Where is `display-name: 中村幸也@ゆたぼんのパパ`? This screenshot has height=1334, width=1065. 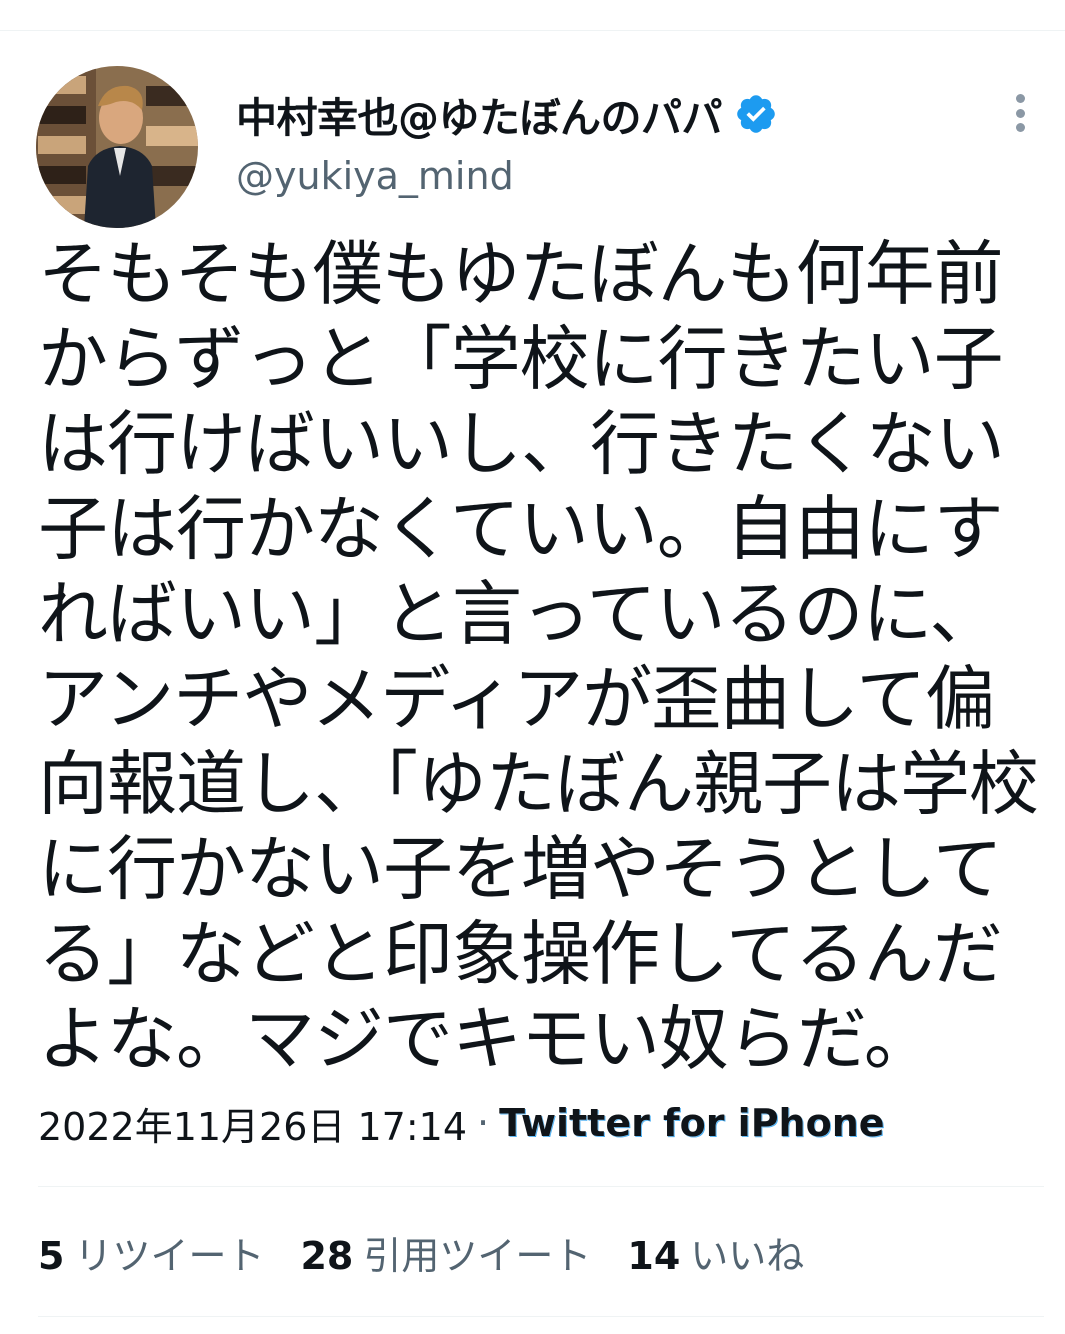 display-name: 中村幸也@ゆたぼんのパパ is located at coordinates (479, 114).